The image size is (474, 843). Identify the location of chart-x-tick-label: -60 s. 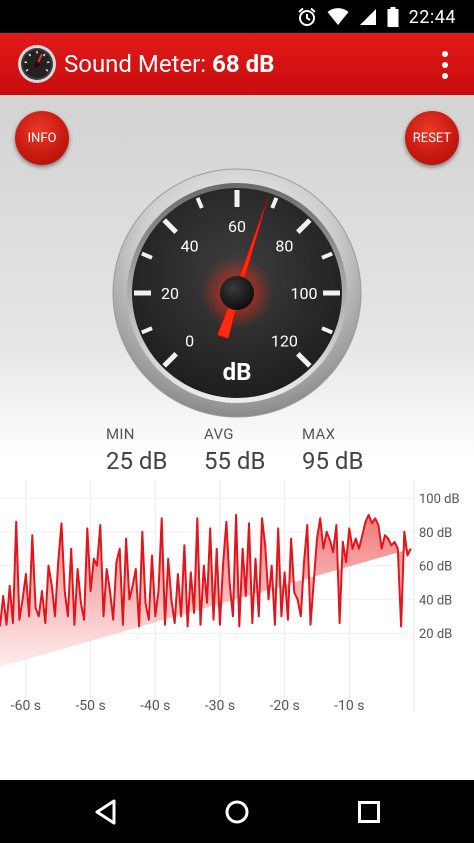
(26, 706).